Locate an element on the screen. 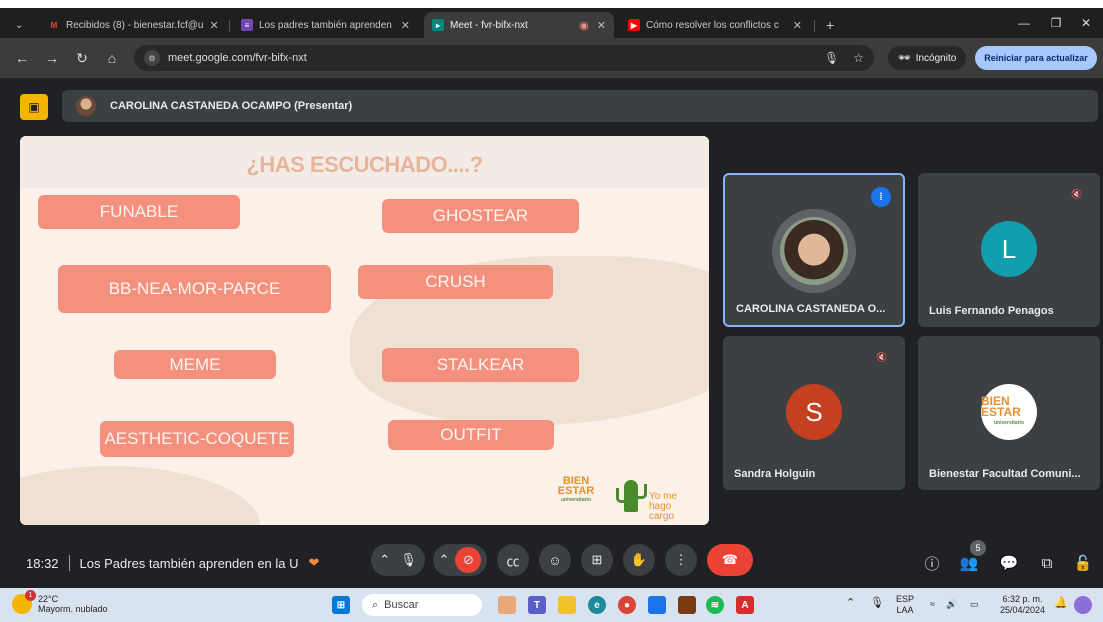 The width and height of the screenshot is (1103, 622). teams-icon: T is located at coordinates (537, 605).